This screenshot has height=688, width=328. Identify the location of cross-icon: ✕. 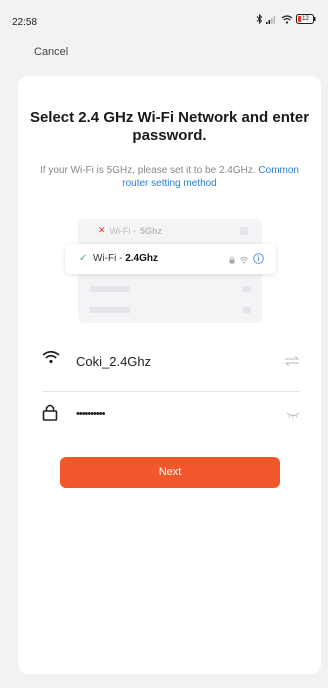
(102, 230).